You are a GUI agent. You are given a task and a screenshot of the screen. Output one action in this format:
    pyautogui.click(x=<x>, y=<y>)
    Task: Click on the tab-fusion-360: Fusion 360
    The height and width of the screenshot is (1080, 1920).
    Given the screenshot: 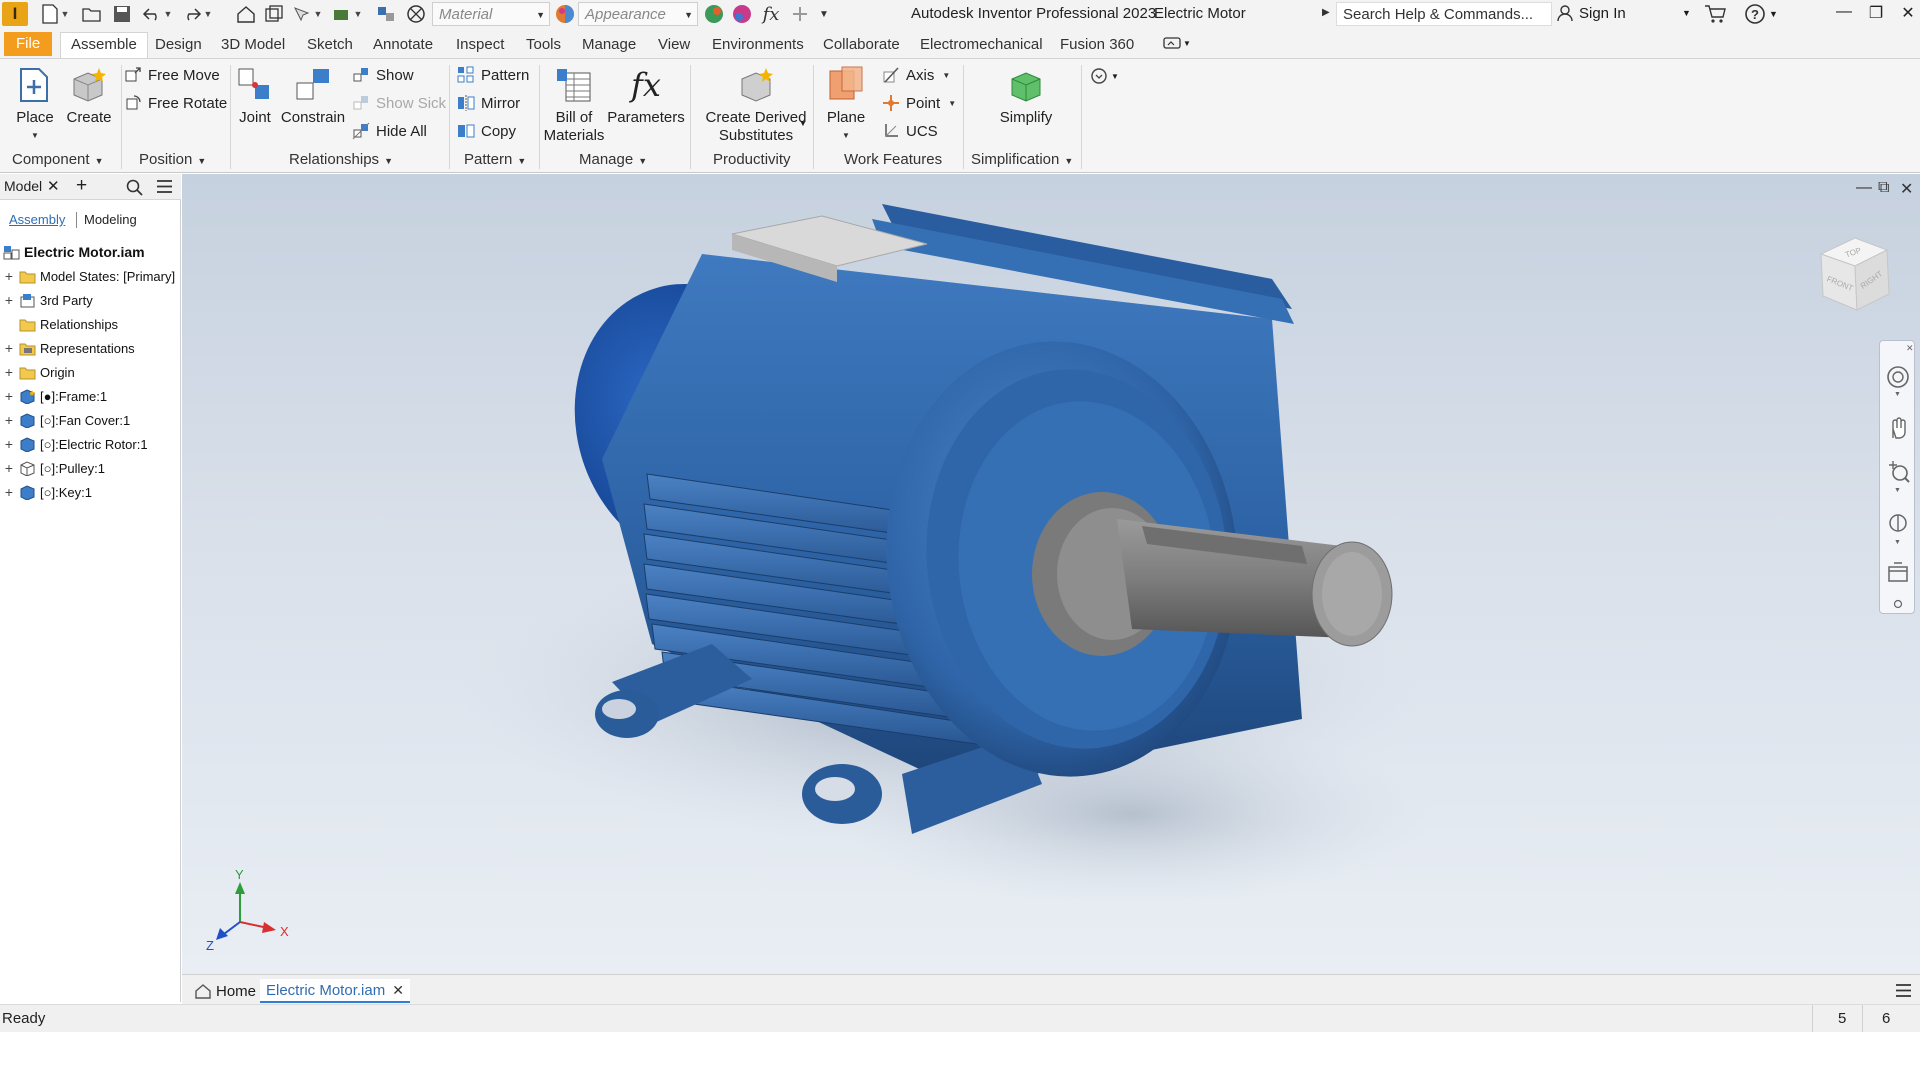 What is the action you would take?
    pyautogui.click(x=1097, y=45)
    